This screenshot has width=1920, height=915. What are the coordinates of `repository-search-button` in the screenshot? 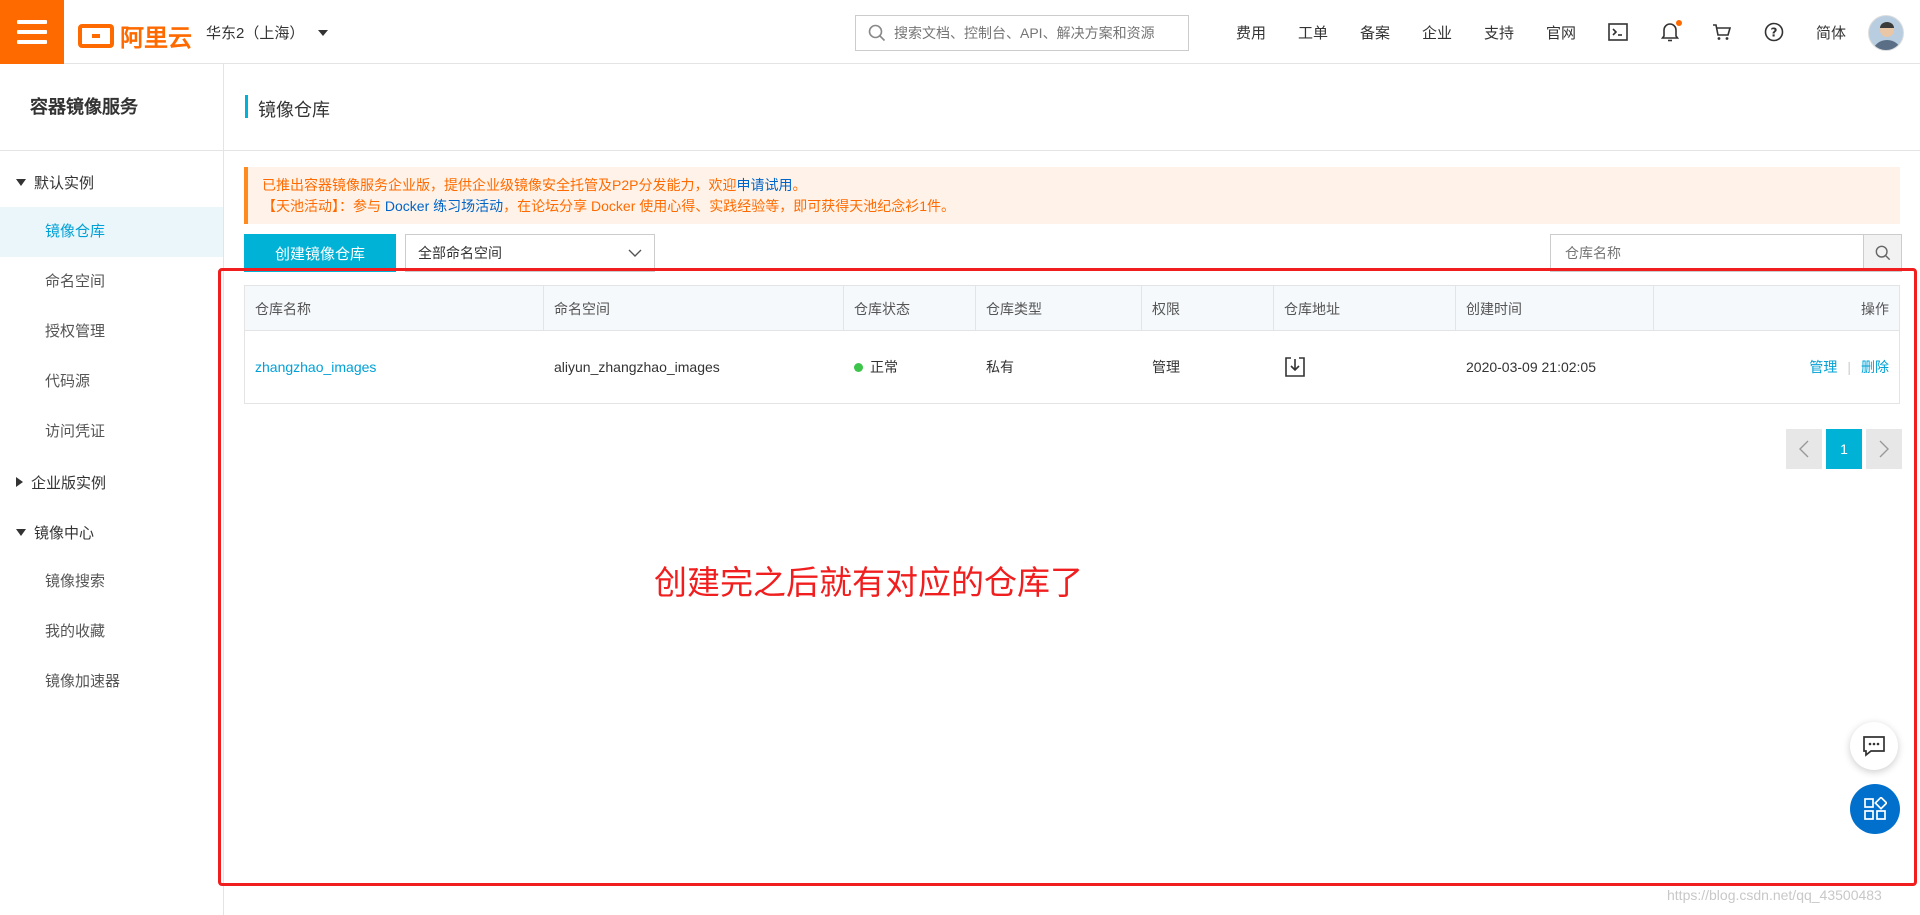 It's located at (1882, 253).